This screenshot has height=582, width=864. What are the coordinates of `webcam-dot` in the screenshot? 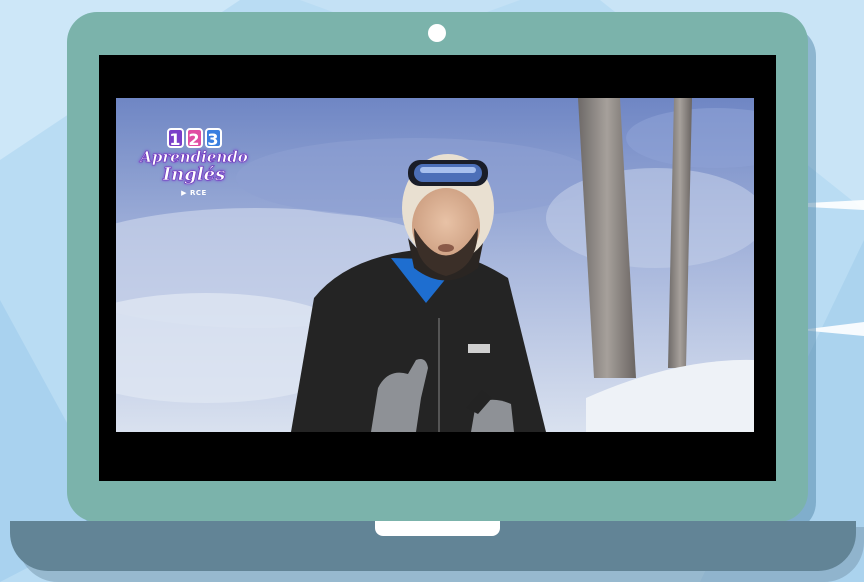 It's located at (437, 33).